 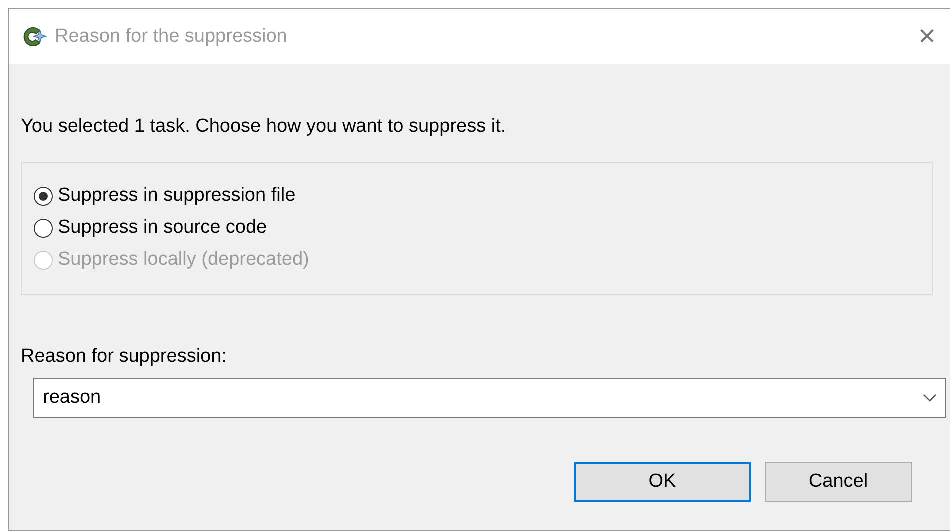 What do you see at coordinates (477, 196) in the screenshot?
I see `radio-option: Suppress in suppression file` at bounding box center [477, 196].